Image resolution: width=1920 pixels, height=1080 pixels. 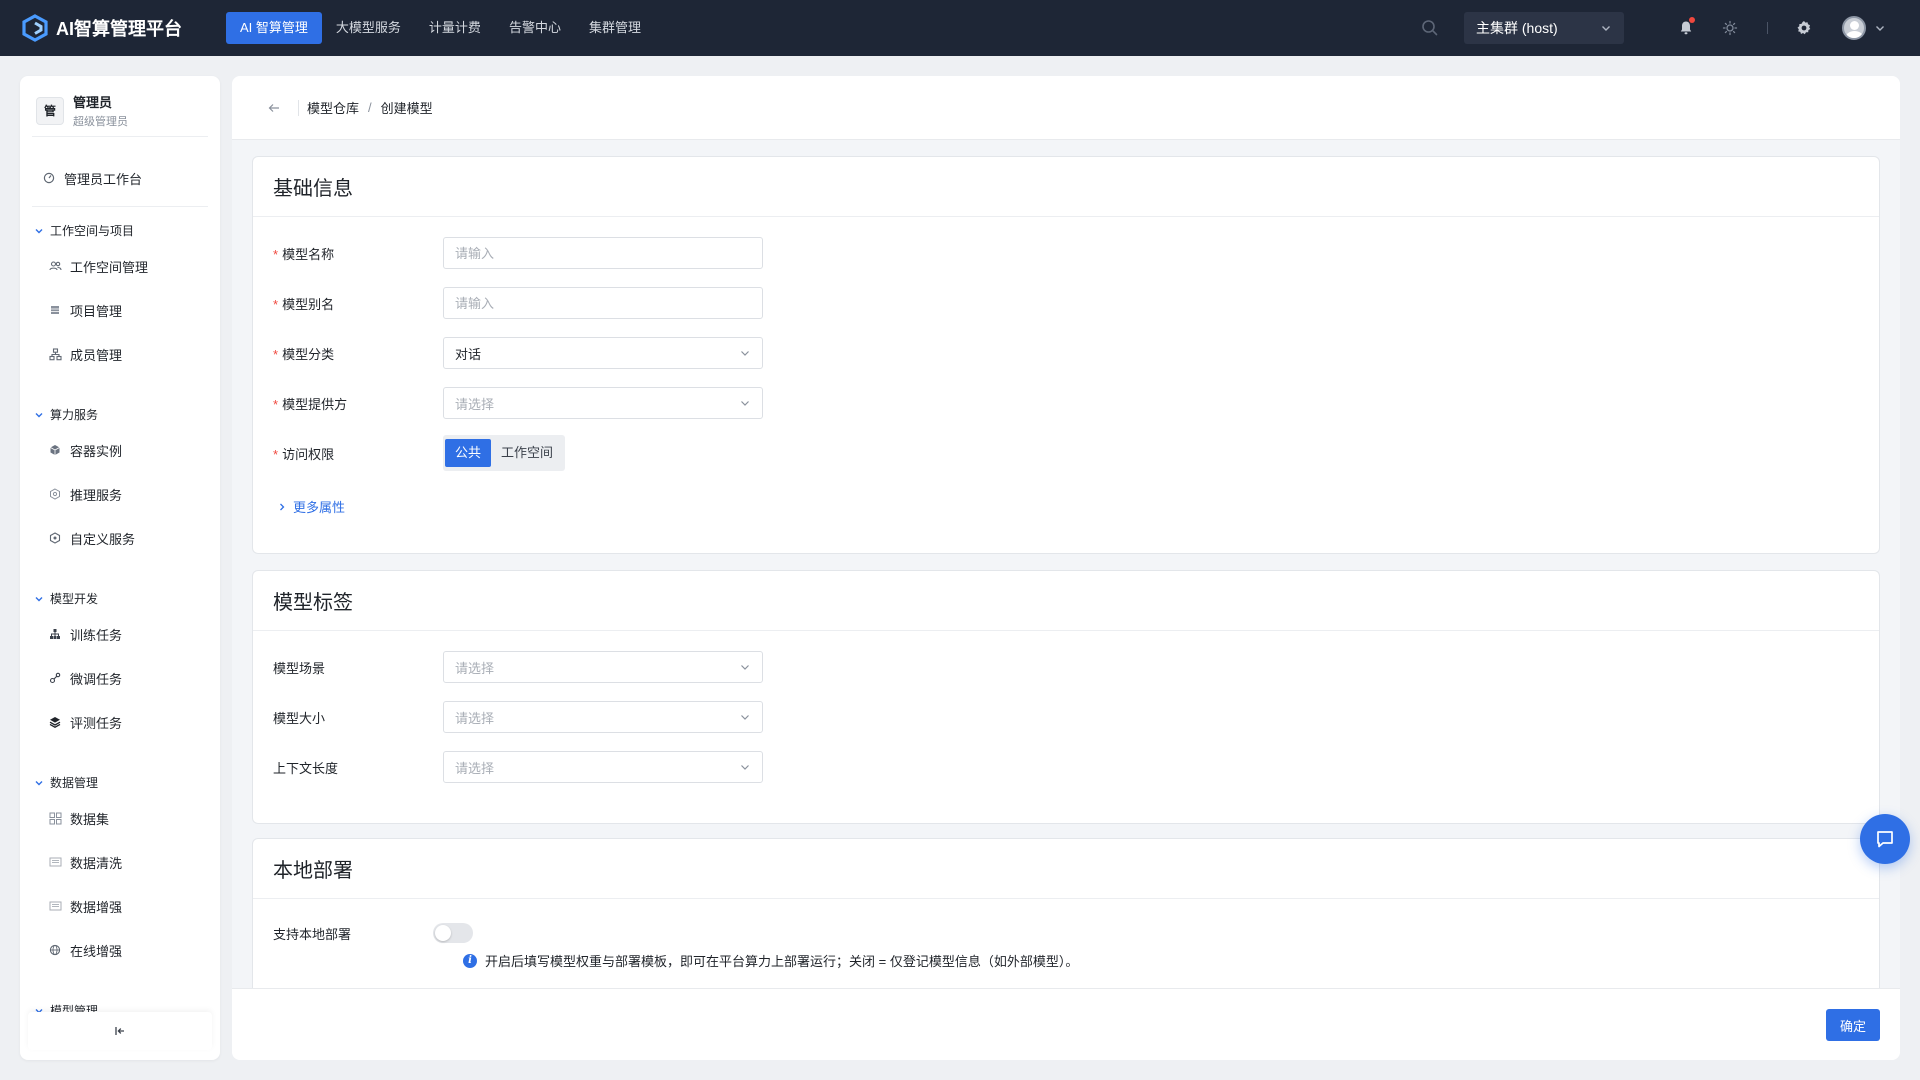 What do you see at coordinates (85, 310) in the screenshot?
I see `sidebar-item-project-mgmt: 项目管理` at bounding box center [85, 310].